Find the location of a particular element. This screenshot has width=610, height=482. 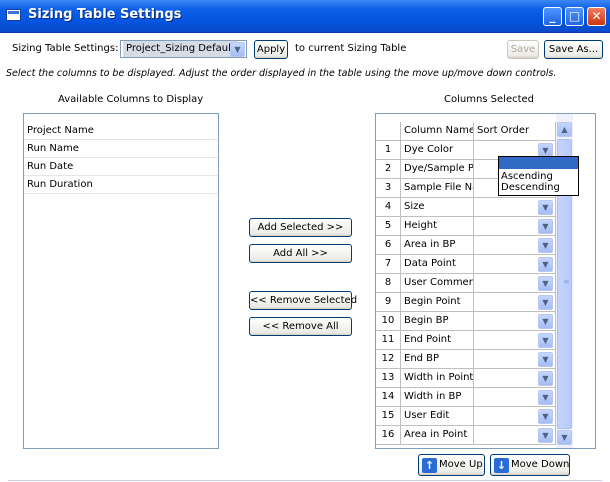

column-name-cell: End Point is located at coordinates (437, 340).